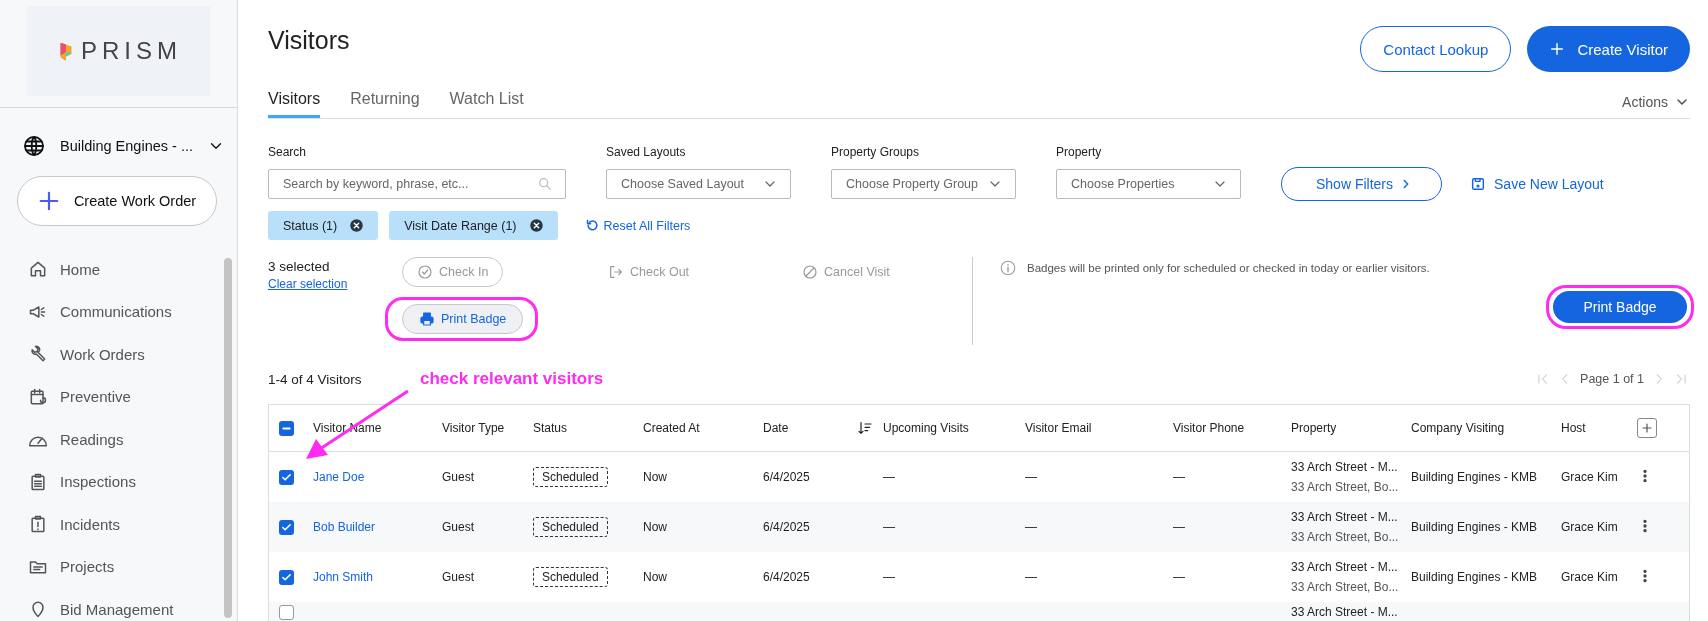 This screenshot has width=1708, height=621. What do you see at coordinates (1478, 184) in the screenshot?
I see `save-icon` at bounding box center [1478, 184].